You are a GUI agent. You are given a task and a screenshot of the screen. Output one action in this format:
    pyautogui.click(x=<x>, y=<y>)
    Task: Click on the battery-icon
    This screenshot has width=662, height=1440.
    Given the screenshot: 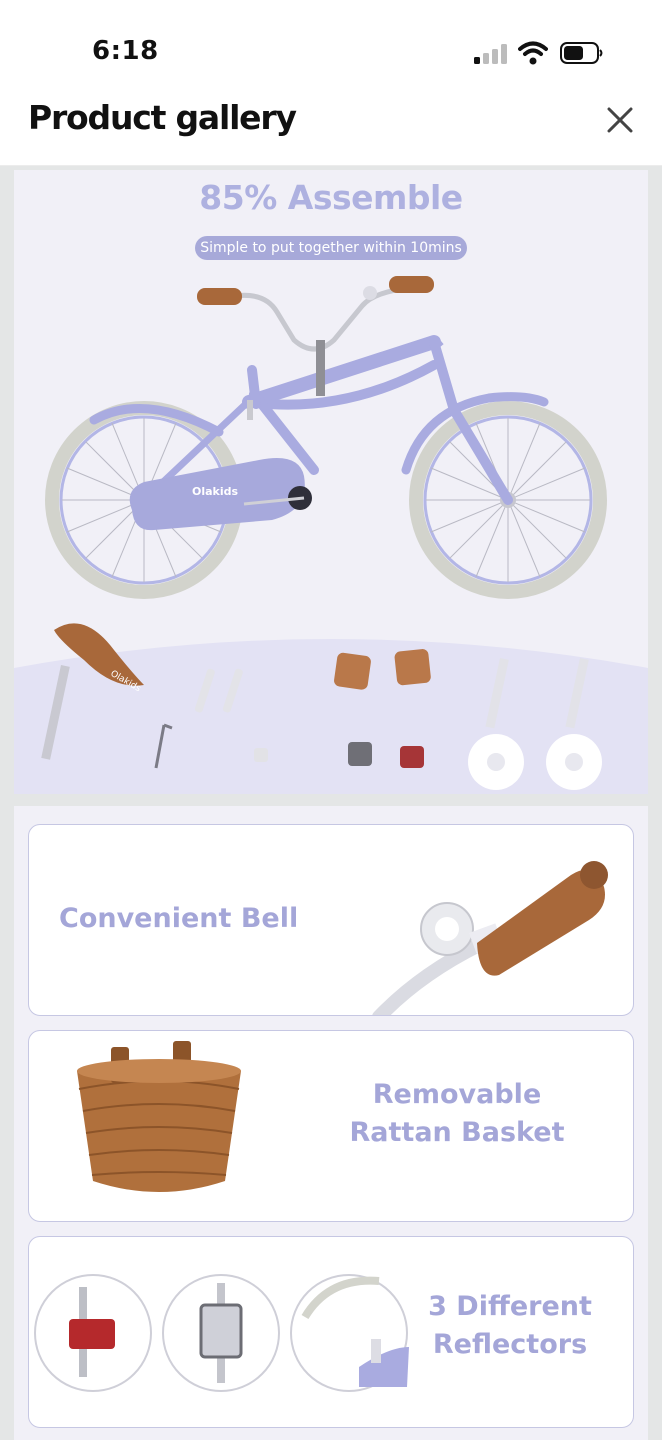 What is the action you would take?
    pyautogui.click(x=581, y=53)
    